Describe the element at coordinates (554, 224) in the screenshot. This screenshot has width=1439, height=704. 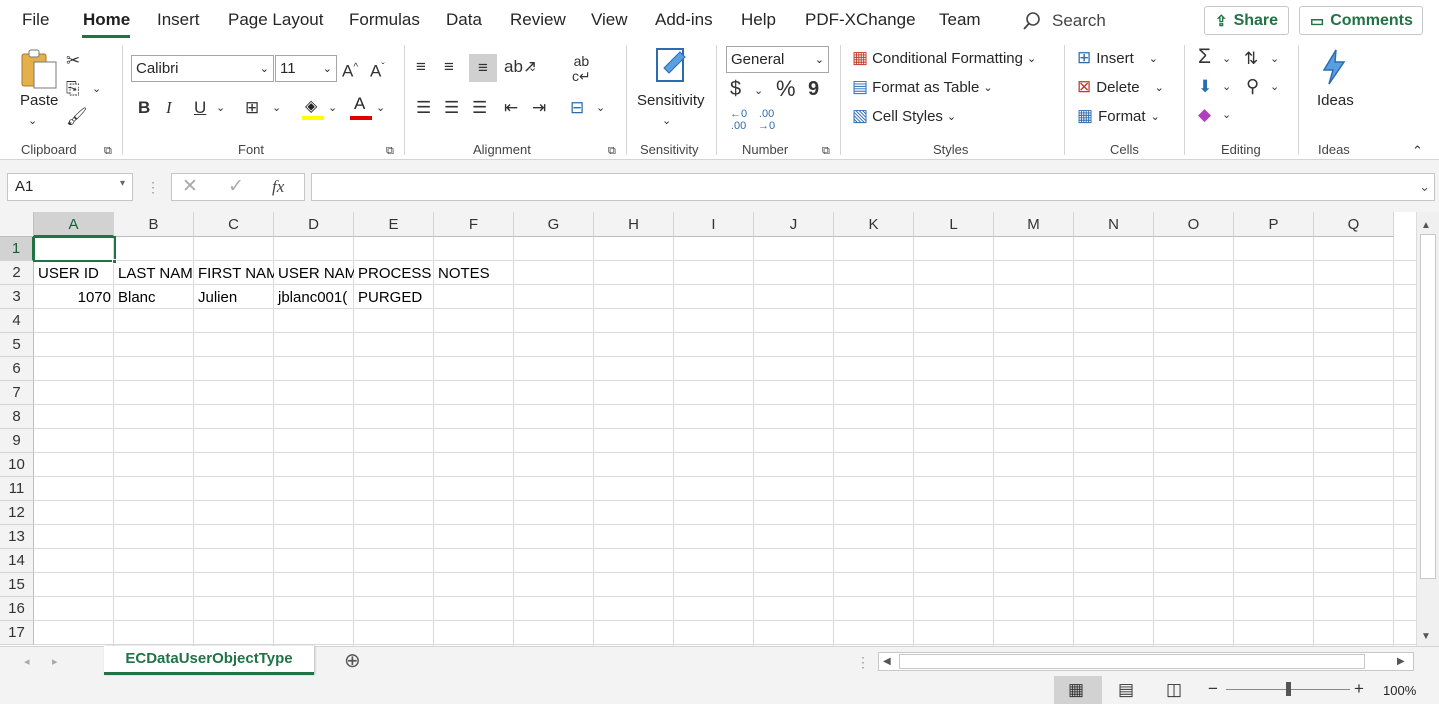
I see `column-header-G: G` at that location.